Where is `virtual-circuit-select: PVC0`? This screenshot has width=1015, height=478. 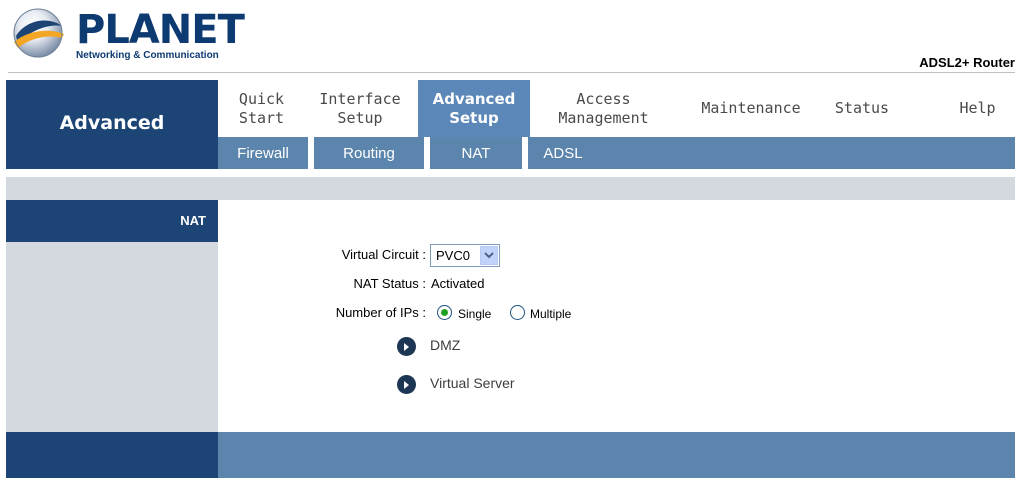
virtual-circuit-select: PVC0 is located at coordinates (465, 255).